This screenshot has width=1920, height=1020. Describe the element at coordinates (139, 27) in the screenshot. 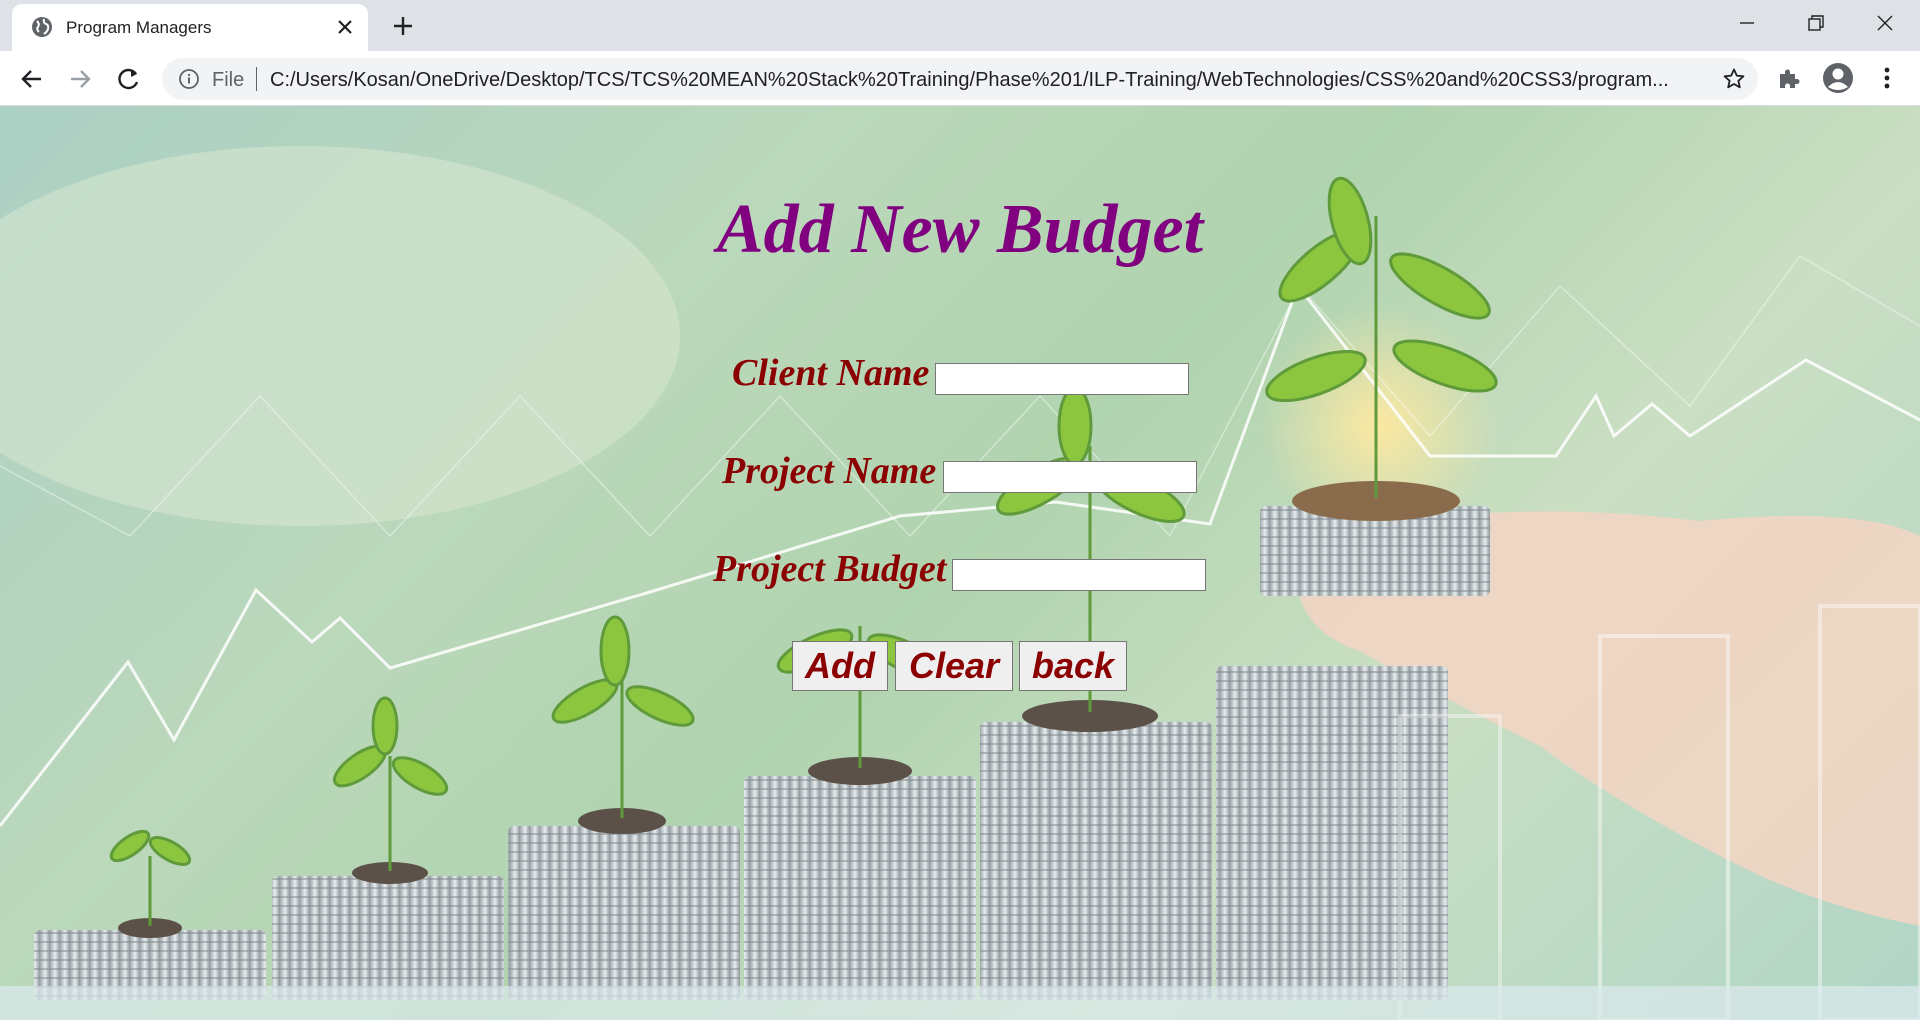

I see `tab-title: Program Managers` at that location.